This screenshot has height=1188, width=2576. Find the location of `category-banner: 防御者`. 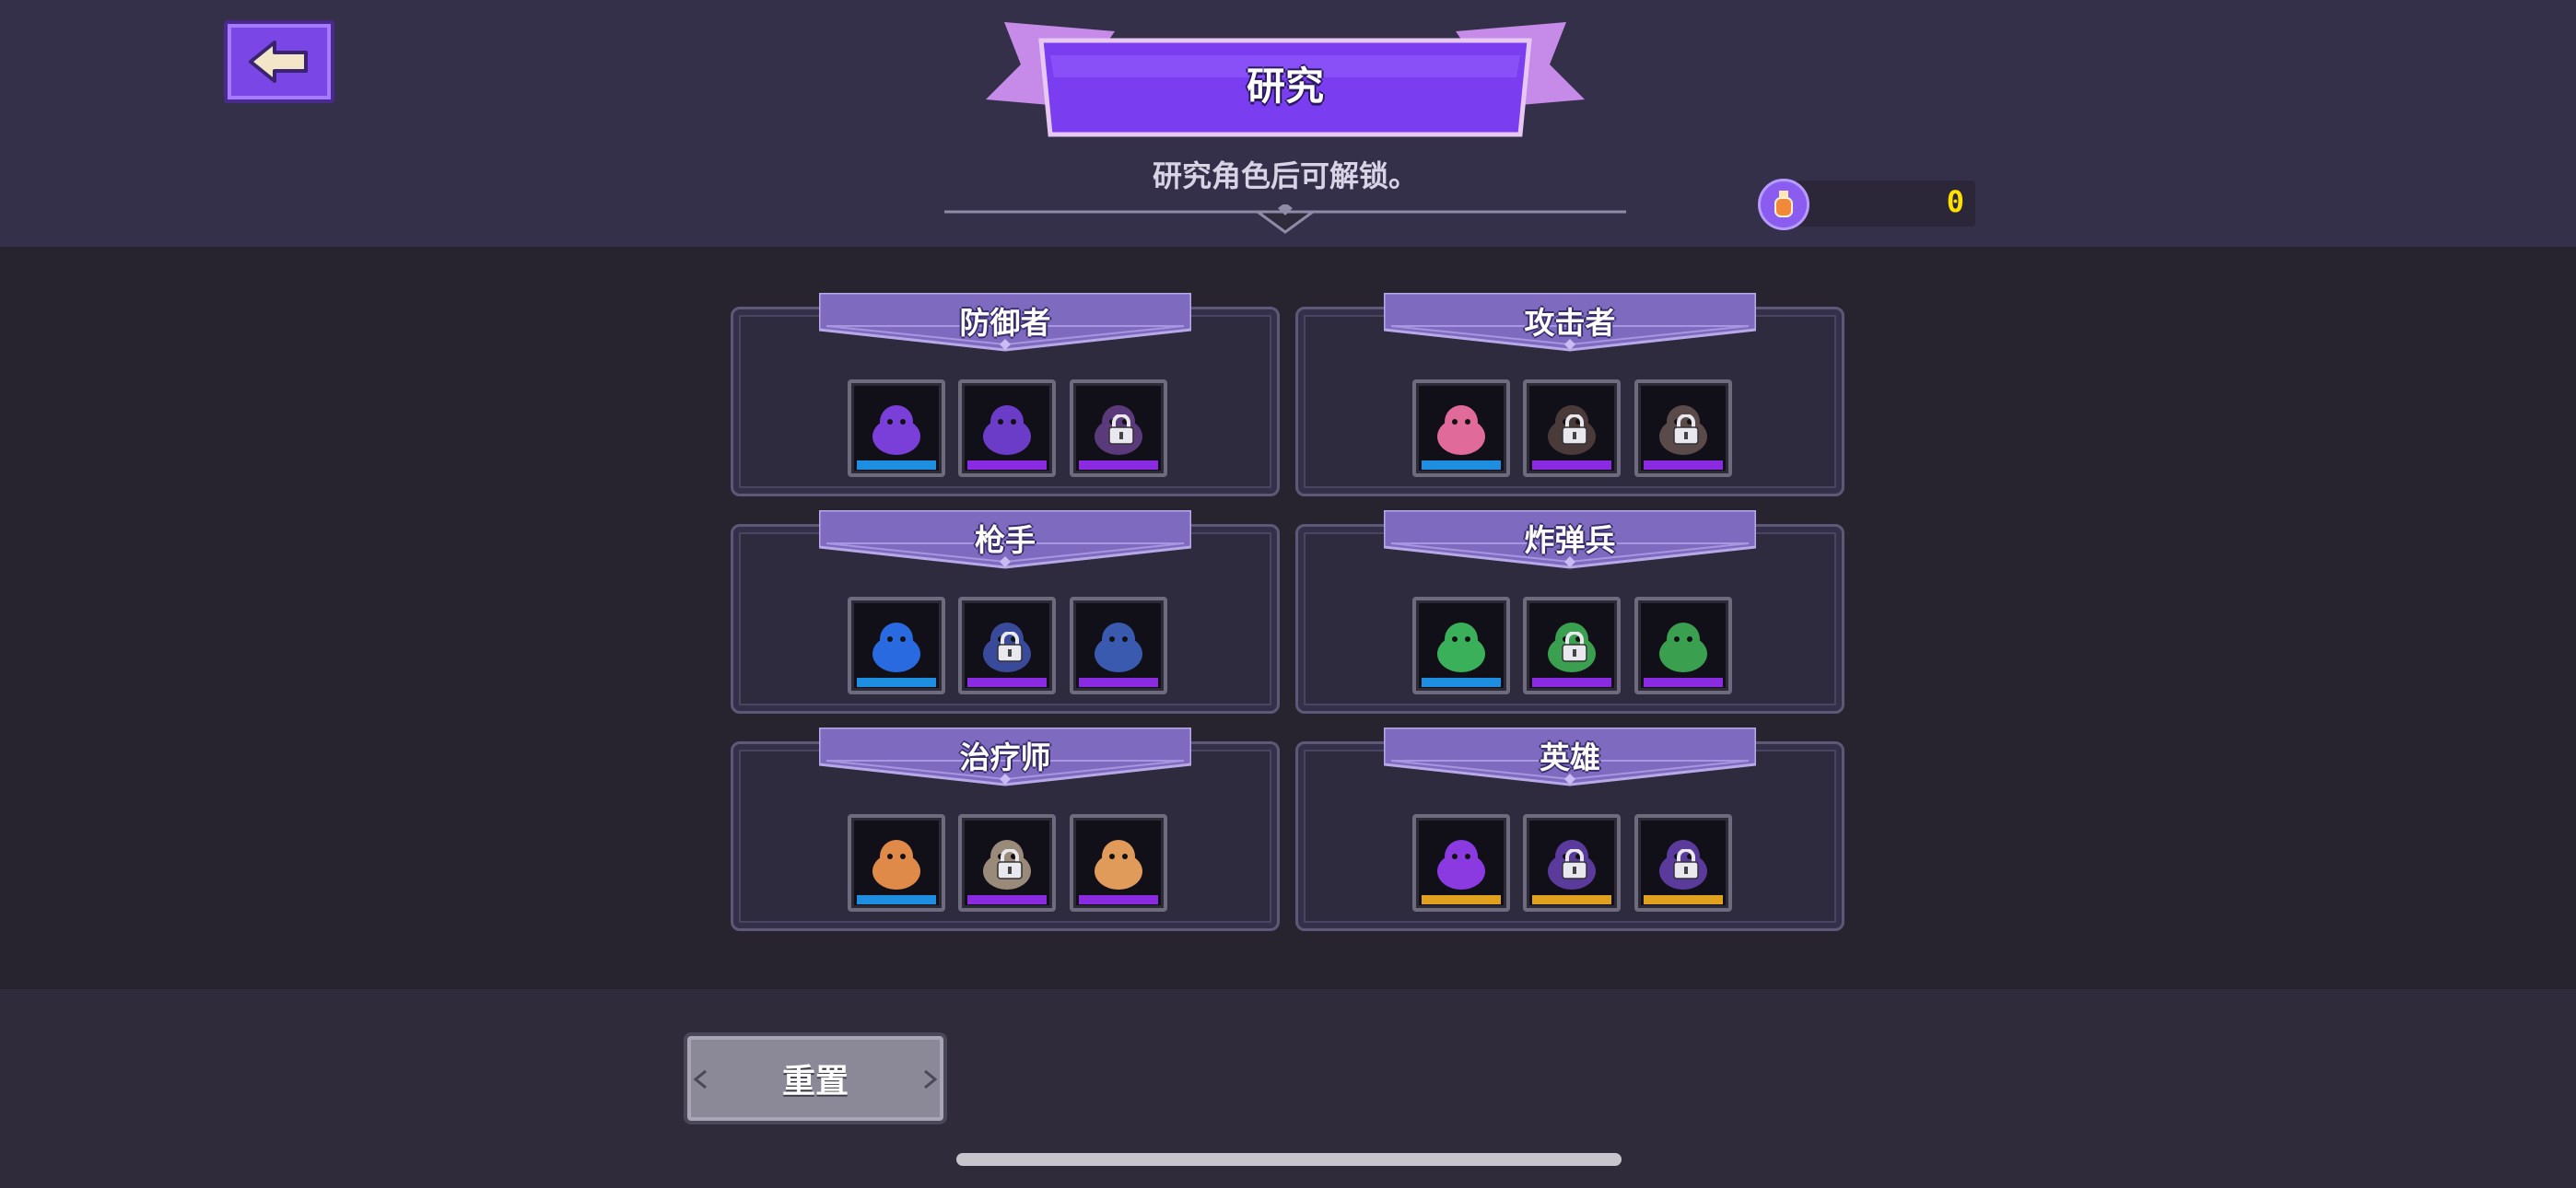

category-banner: 防御者 is located at coordinates (1005, 323).